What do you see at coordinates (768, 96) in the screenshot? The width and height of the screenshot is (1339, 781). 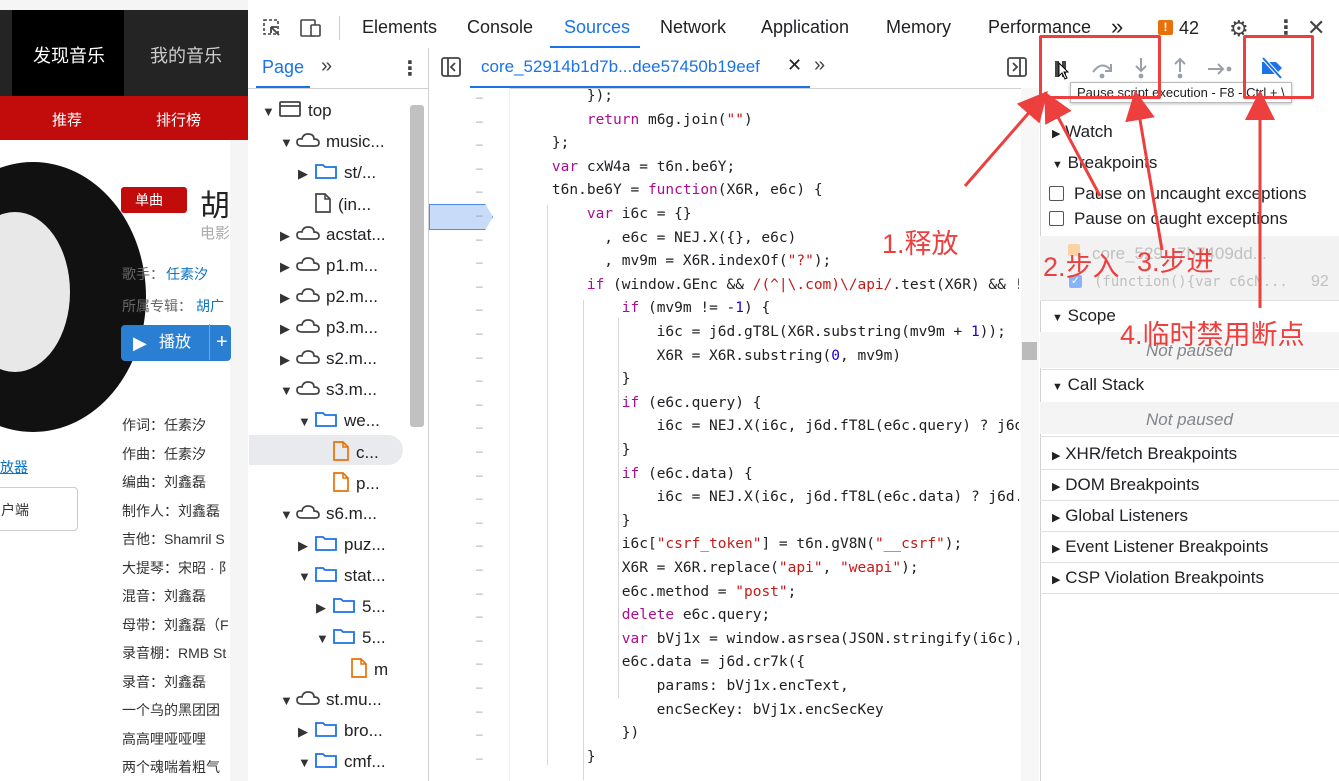 I see `code-line: });` at bounding box center [768, 96].